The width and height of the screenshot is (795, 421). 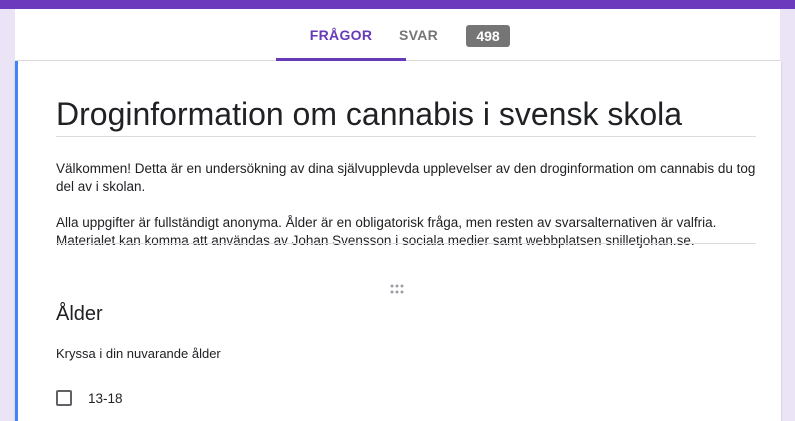 I want to click on tab-questions: FRÅGOR, so click(x=341, y=35).